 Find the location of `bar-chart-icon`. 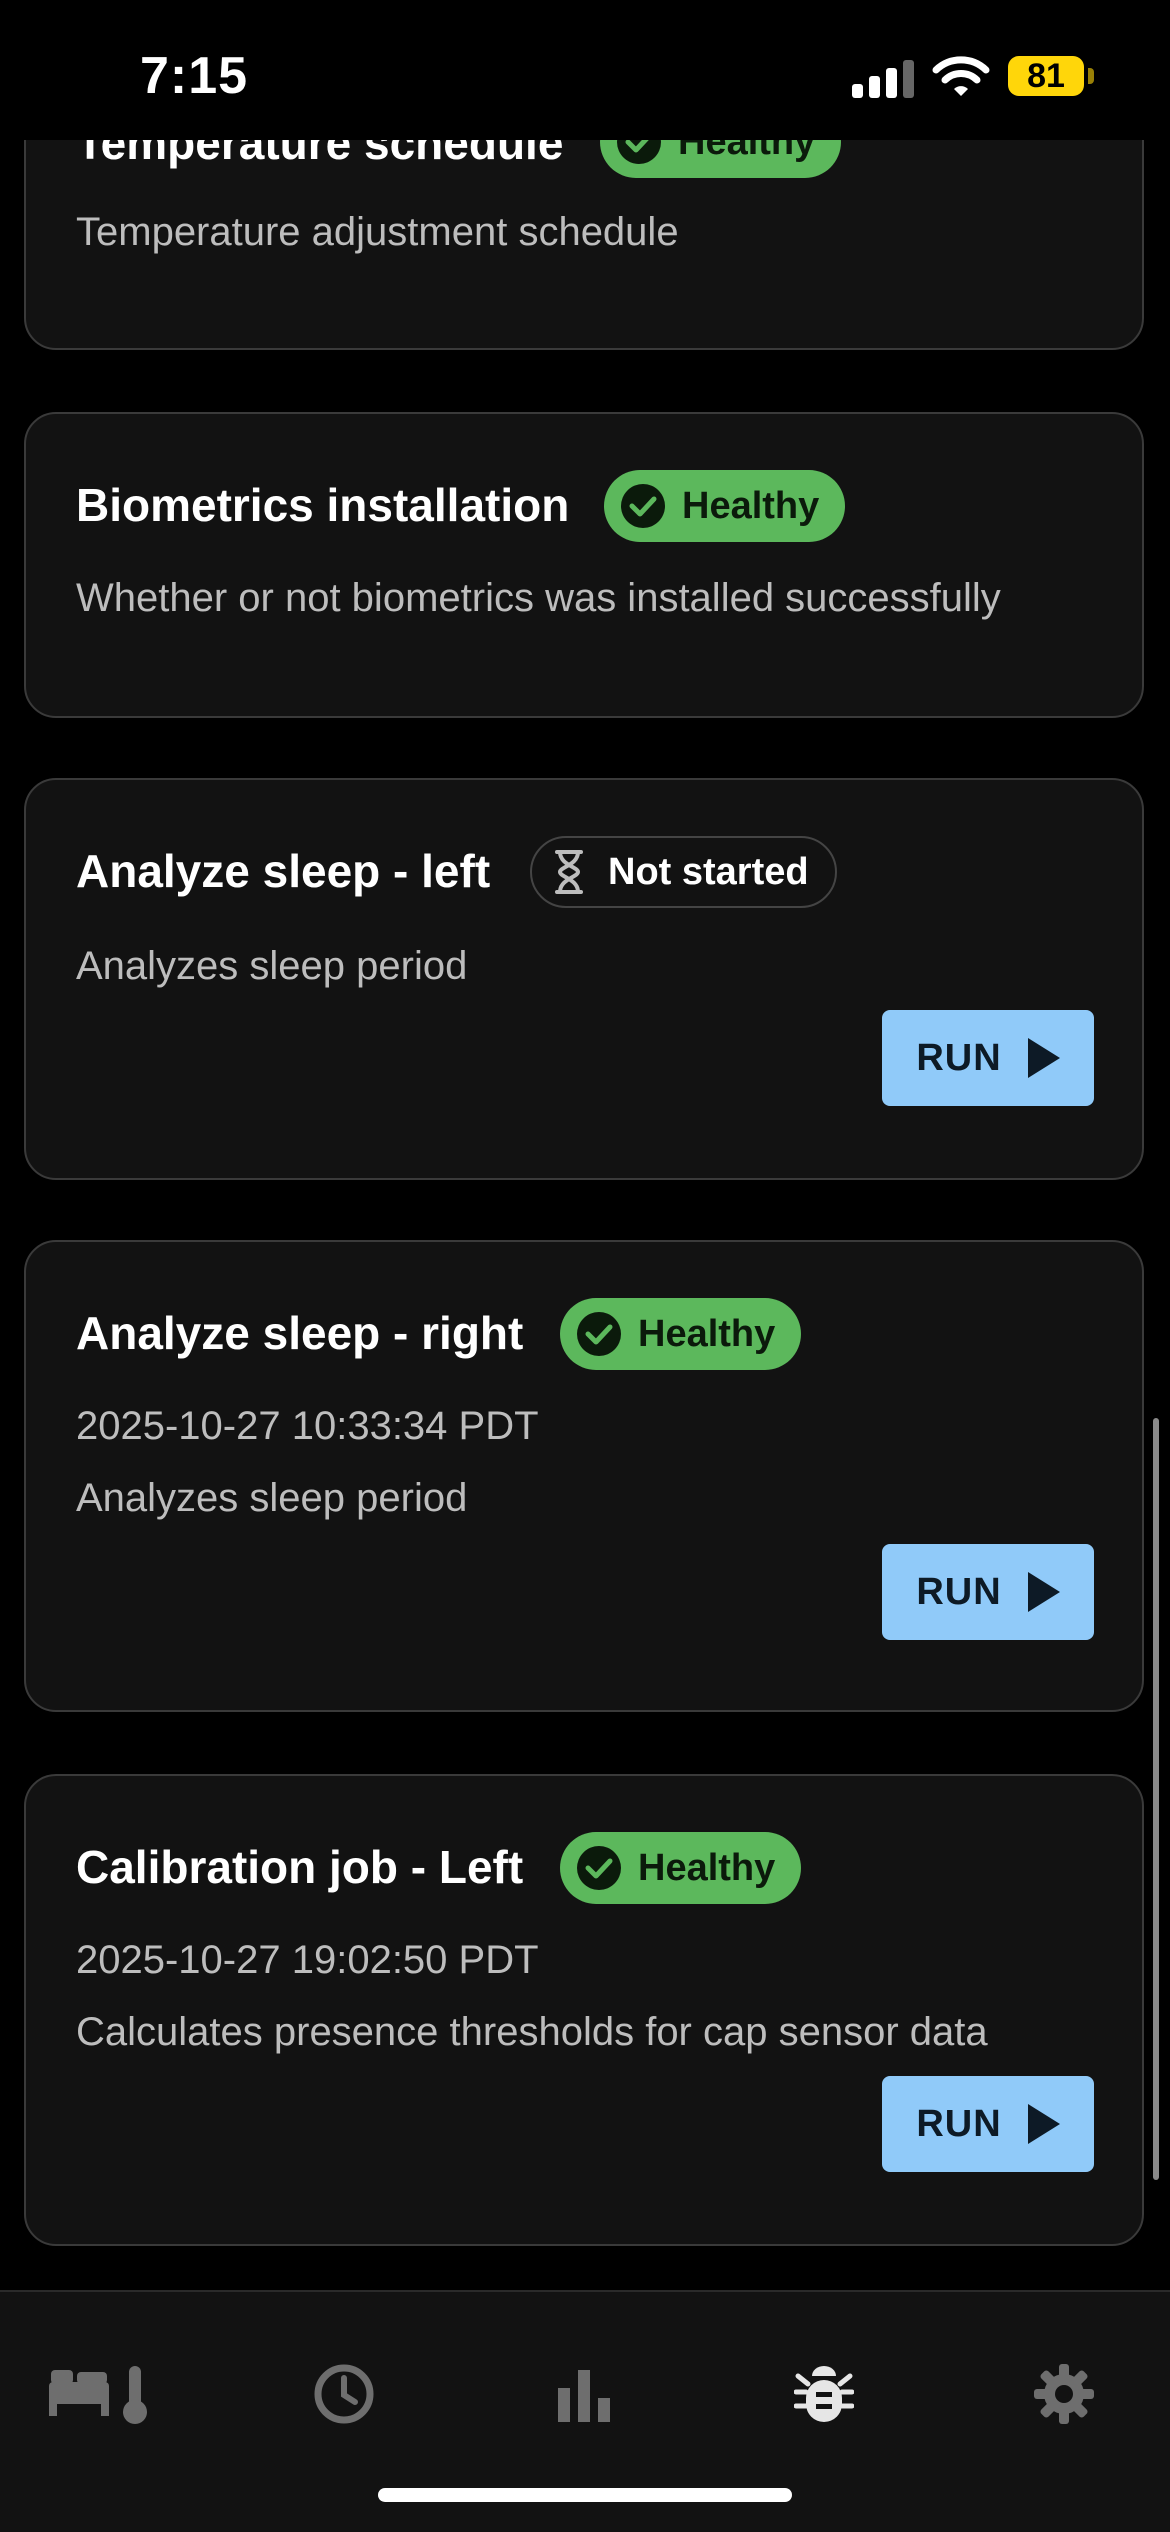

bar-chart-icon is located at coordinates (584, 2396).